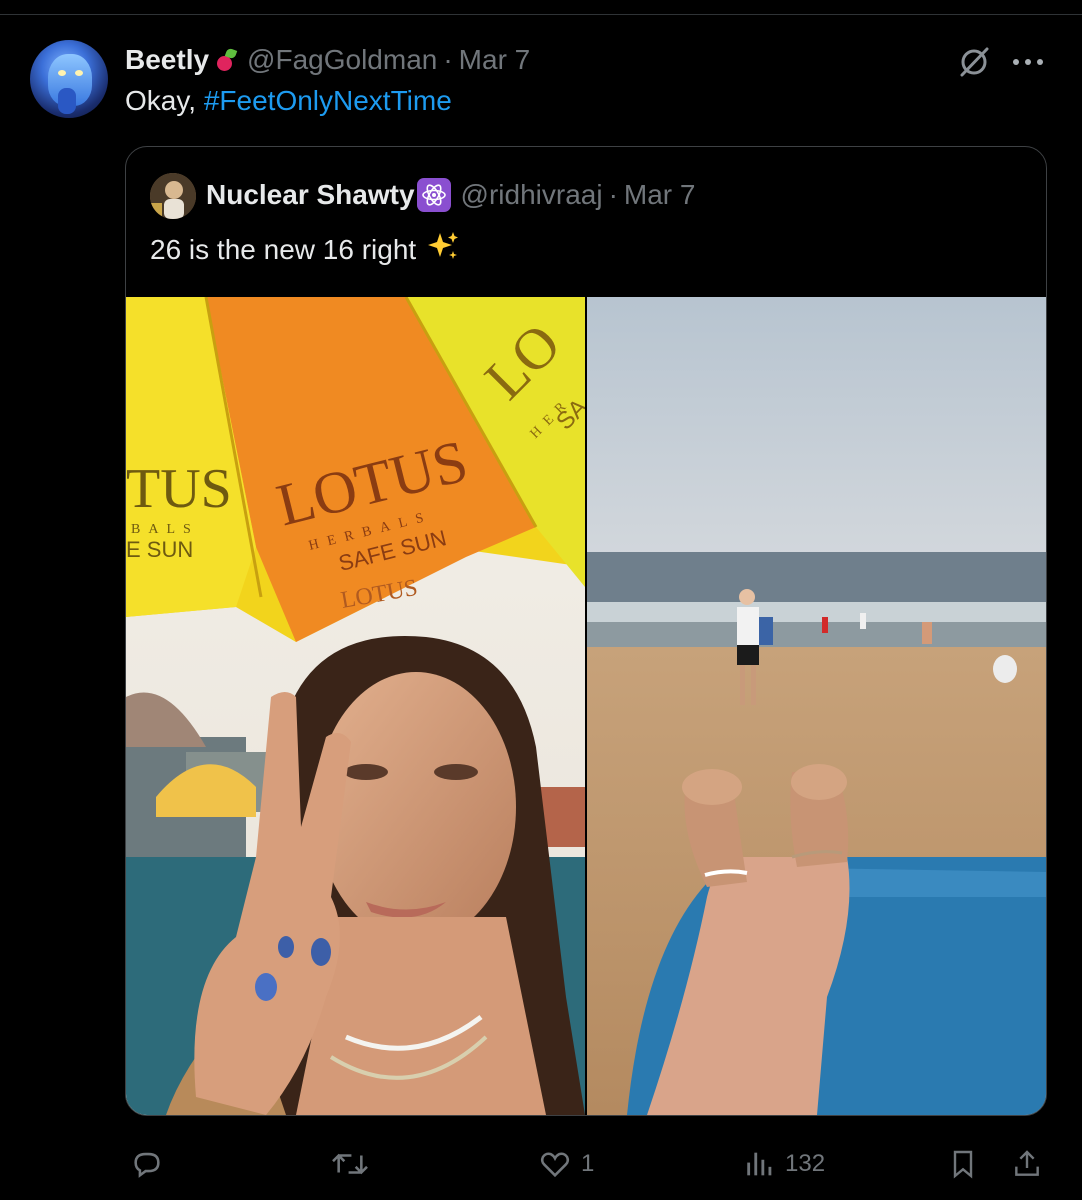  Describe the element at coordinates (588, 1163) in the screenshot. I see `like-count: 1` at that location.